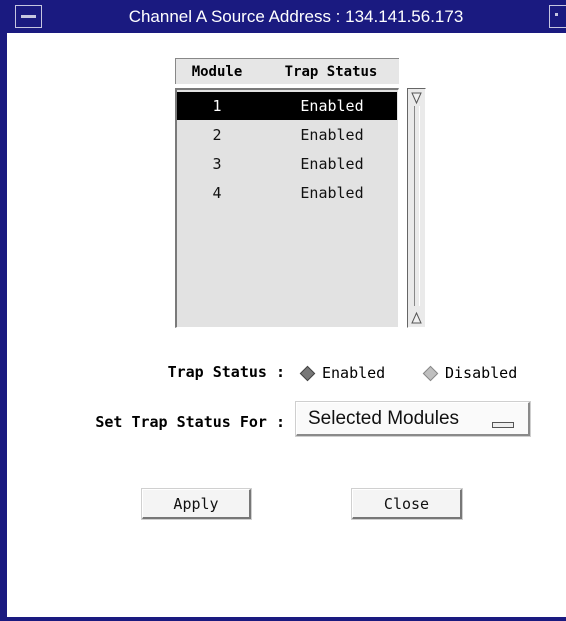 The image size is (566, 621). What do you see at coordinates (557, 16) in the screenshot?
I see `window-maximize-icon` at bounding box center [557, 16].